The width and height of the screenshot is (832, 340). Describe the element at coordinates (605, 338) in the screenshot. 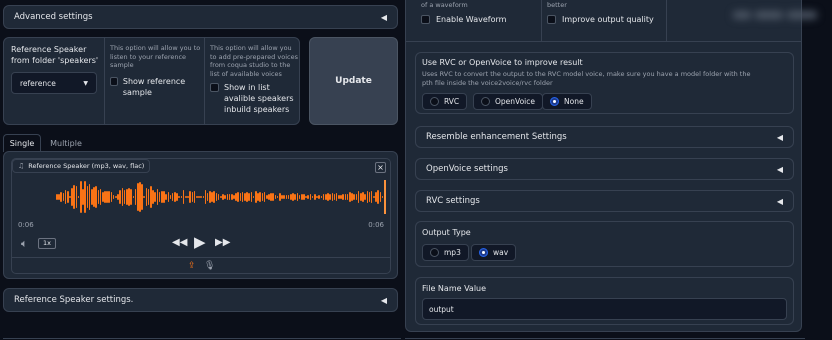

I see `right-bottom-line` at that location.